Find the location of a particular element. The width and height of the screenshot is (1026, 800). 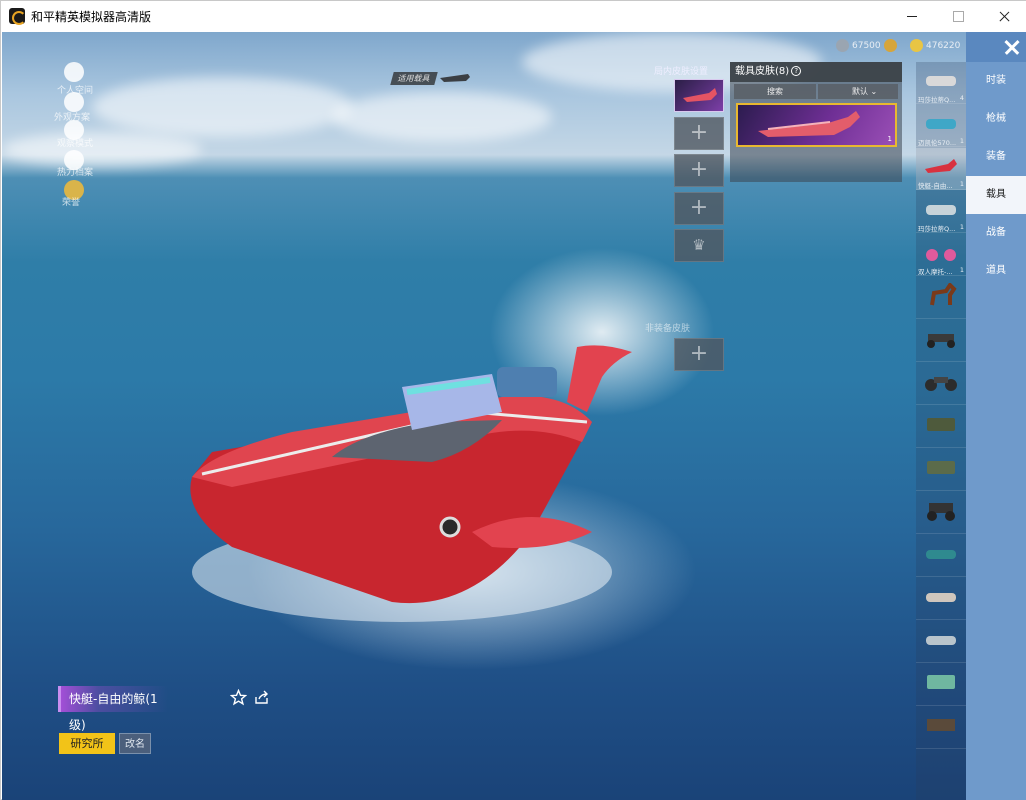

left-menu-label: 热力档案 is located at coordinates (75, 173).